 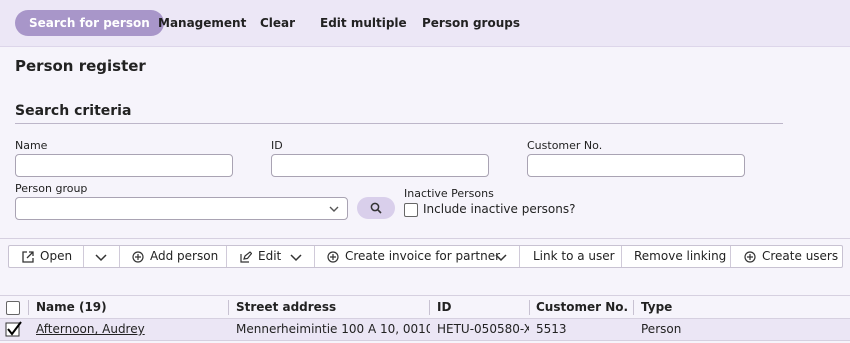 I want to click on include-inactive-checkbox, so click(x=411, y=210).